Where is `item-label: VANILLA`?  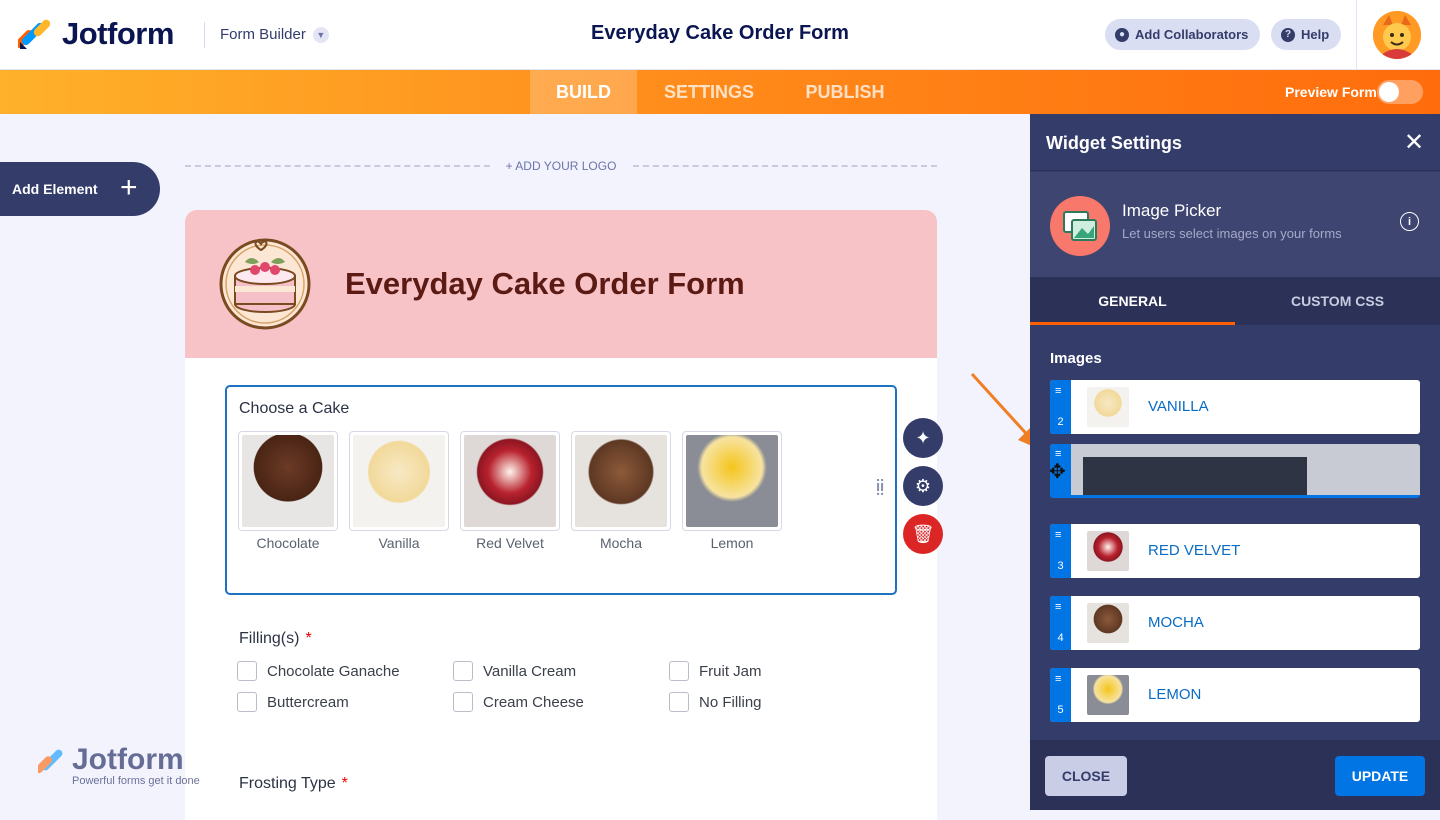 item-label: VANILLA is located at coordinates (1178, 406).